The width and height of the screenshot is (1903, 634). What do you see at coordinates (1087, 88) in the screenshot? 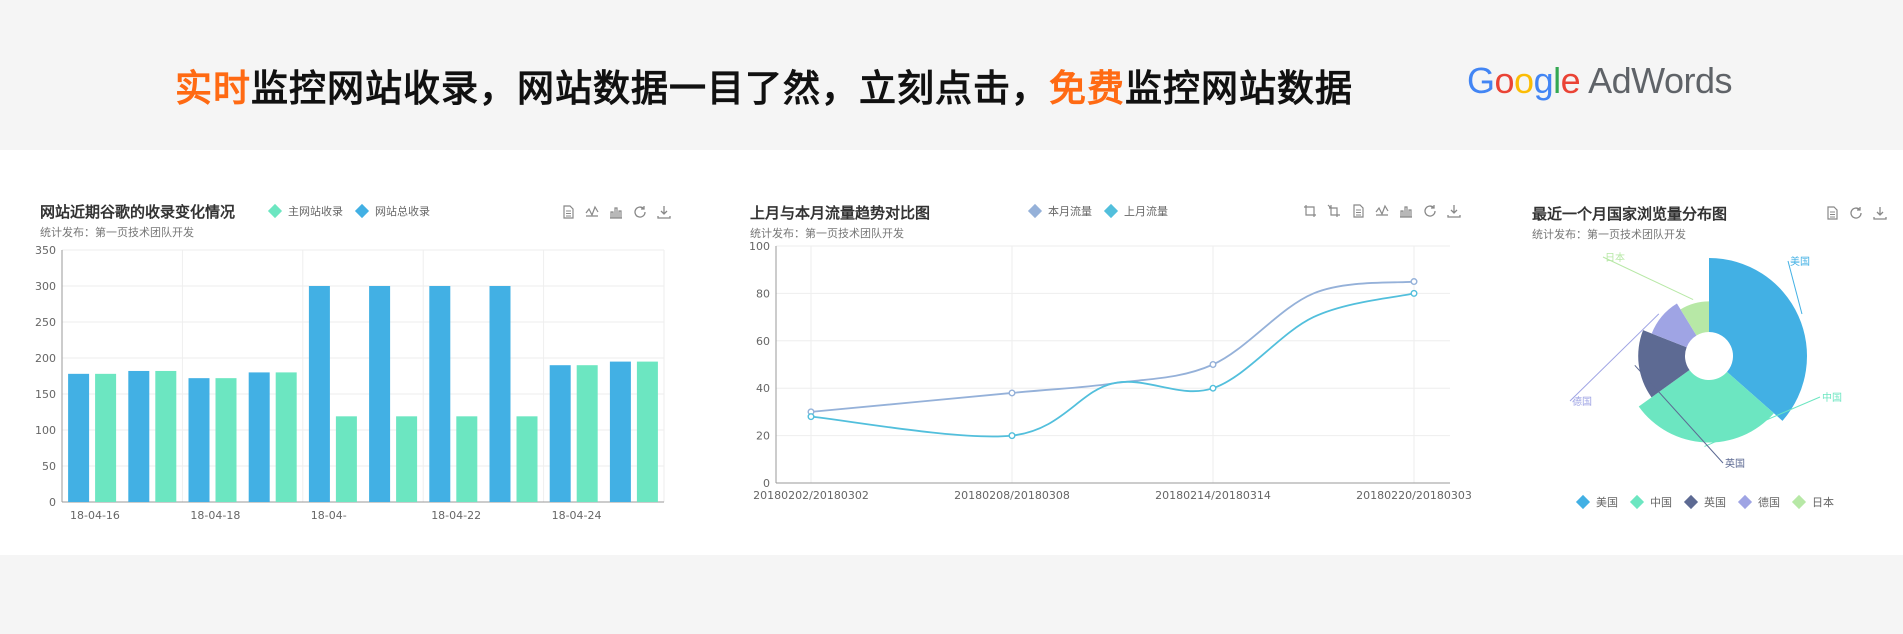
I see `headline-highlight-free: 免费` at bounding box center [1087, 88].